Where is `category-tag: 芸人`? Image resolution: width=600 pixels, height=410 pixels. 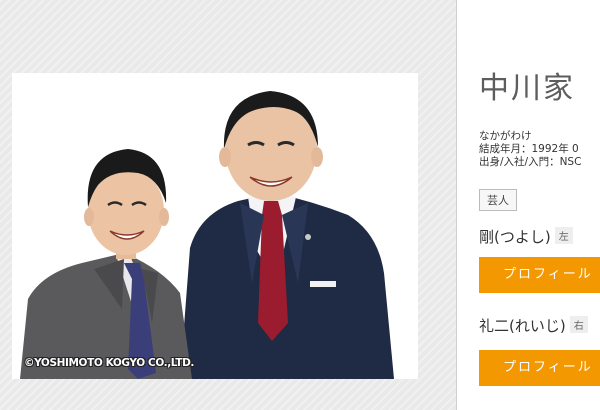
category-tag: 芸人 is located at coordinates (498, 200).